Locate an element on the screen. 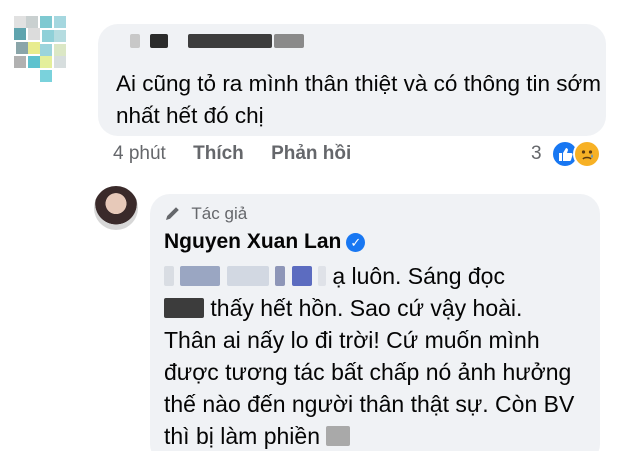  reply-line-2: thấy hết hồn. Sao cứ vậy hoài. is located at coordinates (366, 308).